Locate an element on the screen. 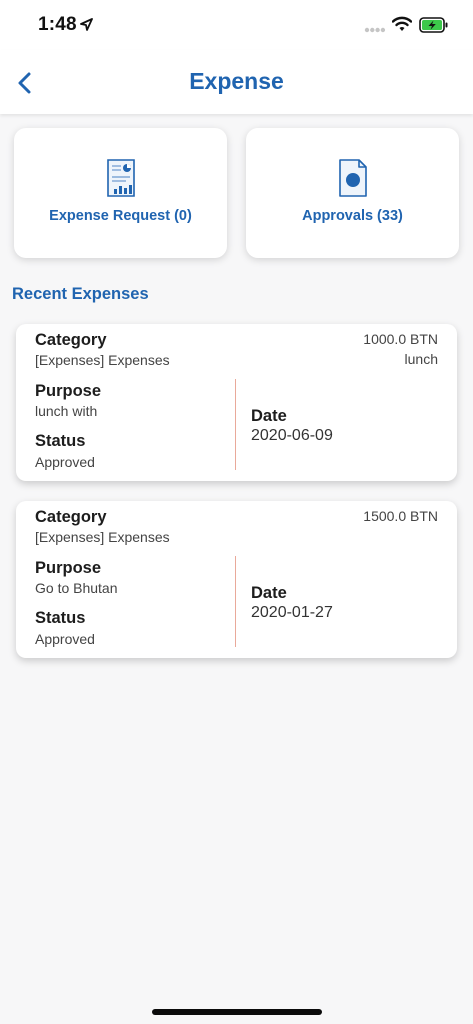 The width and height of the screenshot is (473, 1024). page-title: Expense is located at coordinates (236, 81).